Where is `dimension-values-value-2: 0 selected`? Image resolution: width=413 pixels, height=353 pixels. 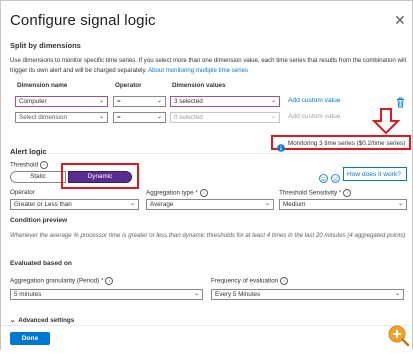 dimension-values-value-2: 0 selected is located at coordinates (188, 117).